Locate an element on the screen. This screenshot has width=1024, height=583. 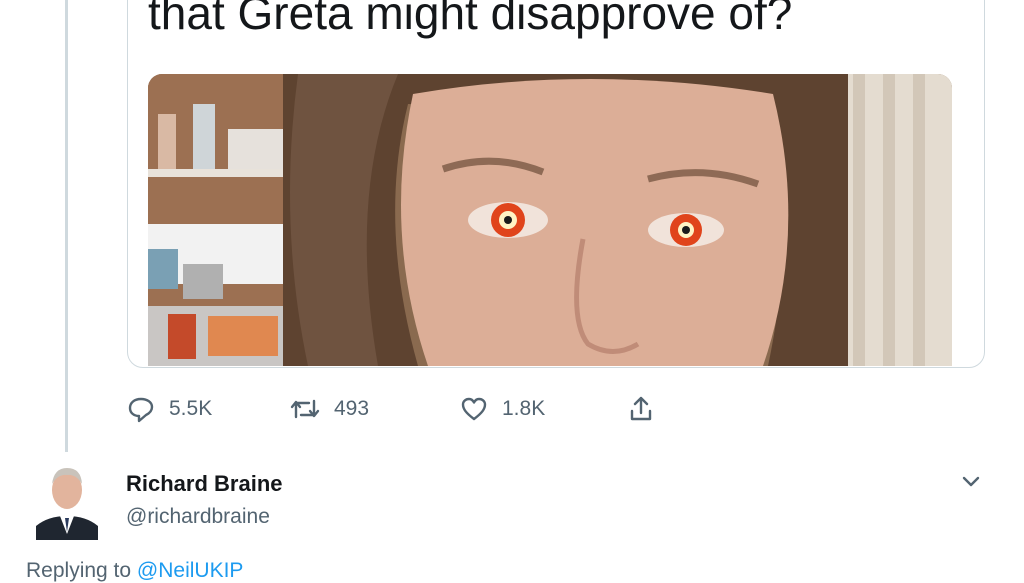
reply-count: 5.5K is located at coordinates (191, 408).